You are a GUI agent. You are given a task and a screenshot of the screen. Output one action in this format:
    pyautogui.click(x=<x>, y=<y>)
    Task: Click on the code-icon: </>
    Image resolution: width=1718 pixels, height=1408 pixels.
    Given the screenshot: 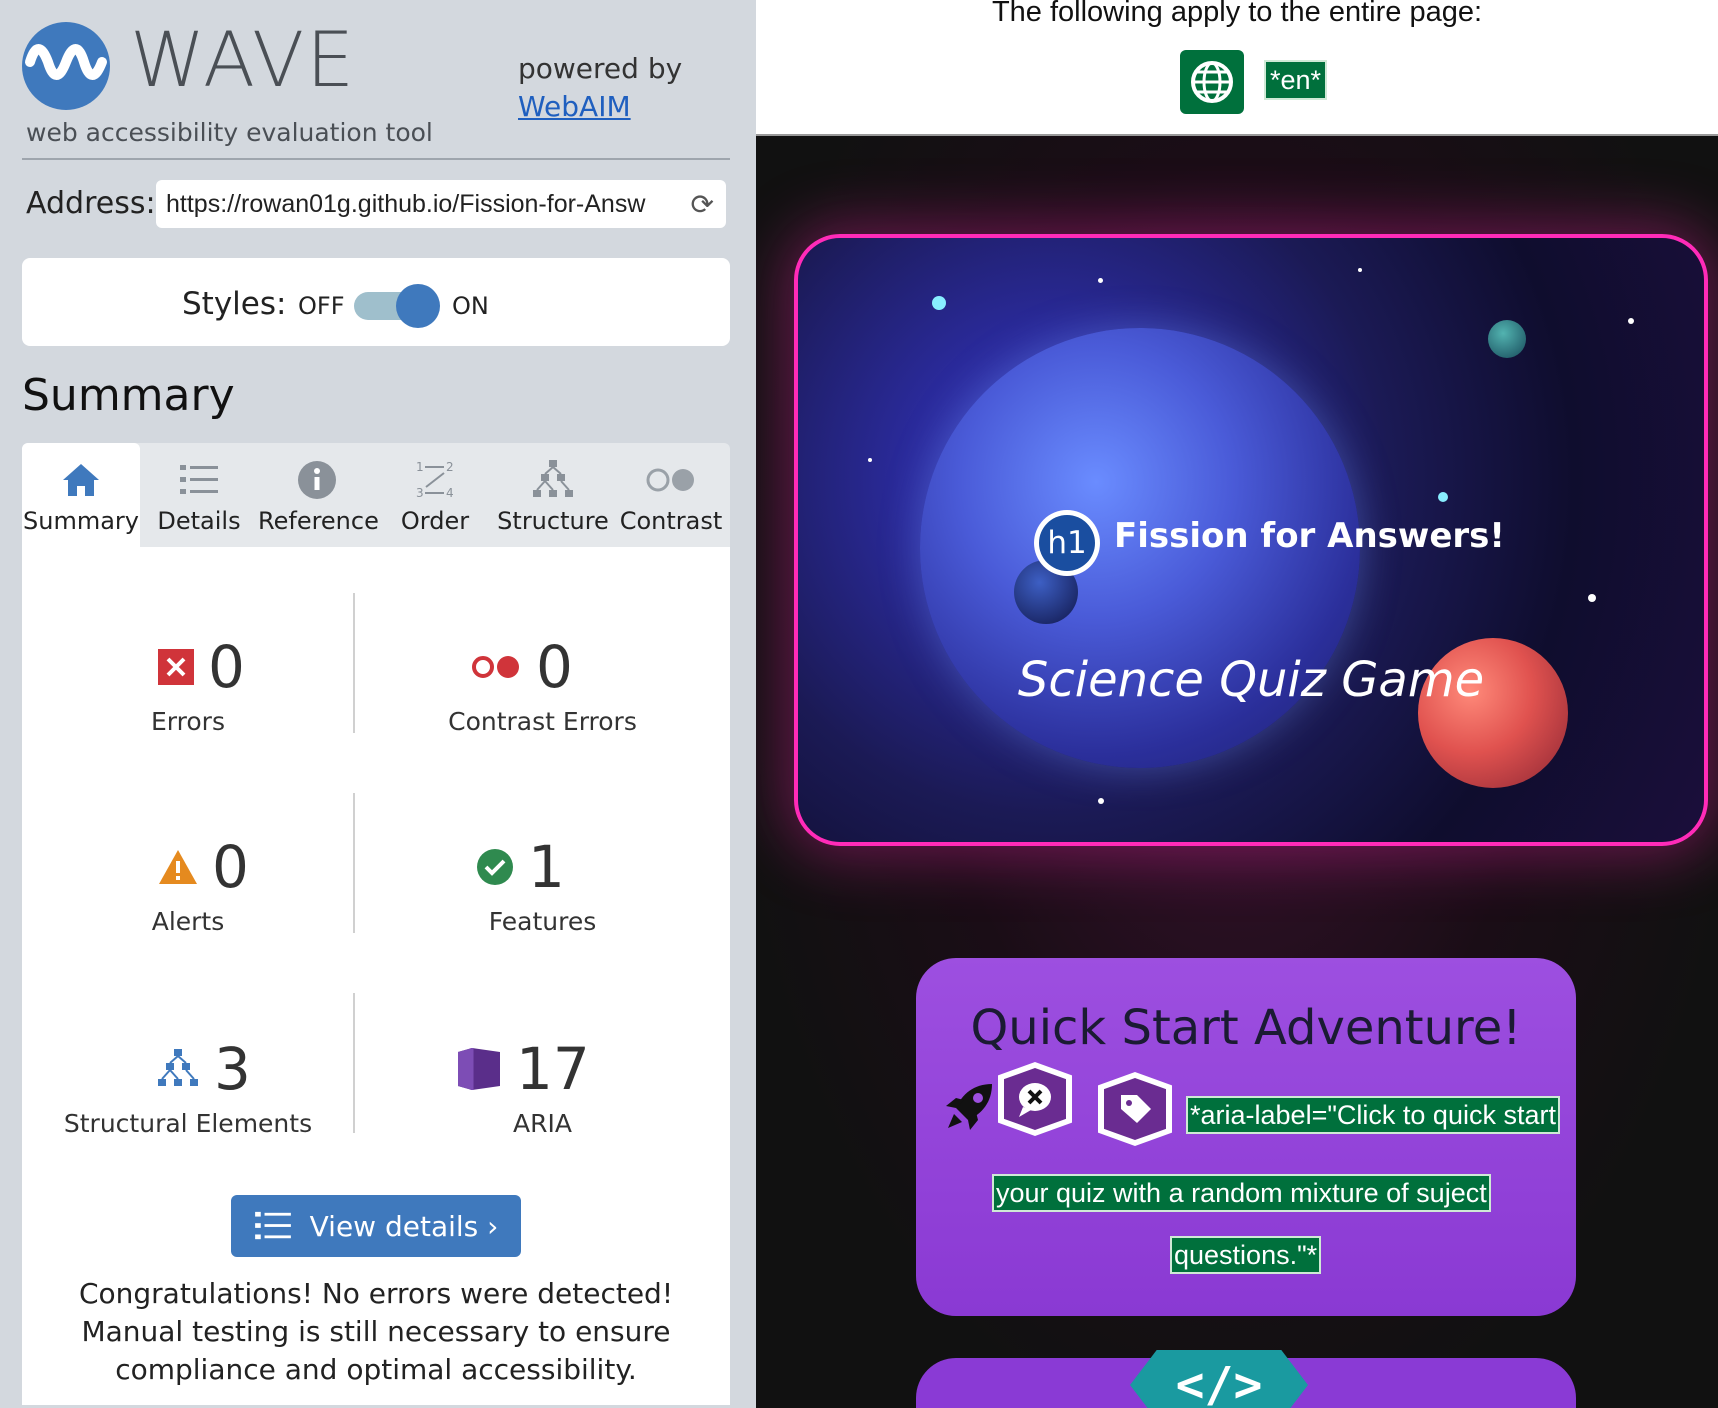 What is the action you would take?
    pyautogui.click(x=1219, y=1379)
    